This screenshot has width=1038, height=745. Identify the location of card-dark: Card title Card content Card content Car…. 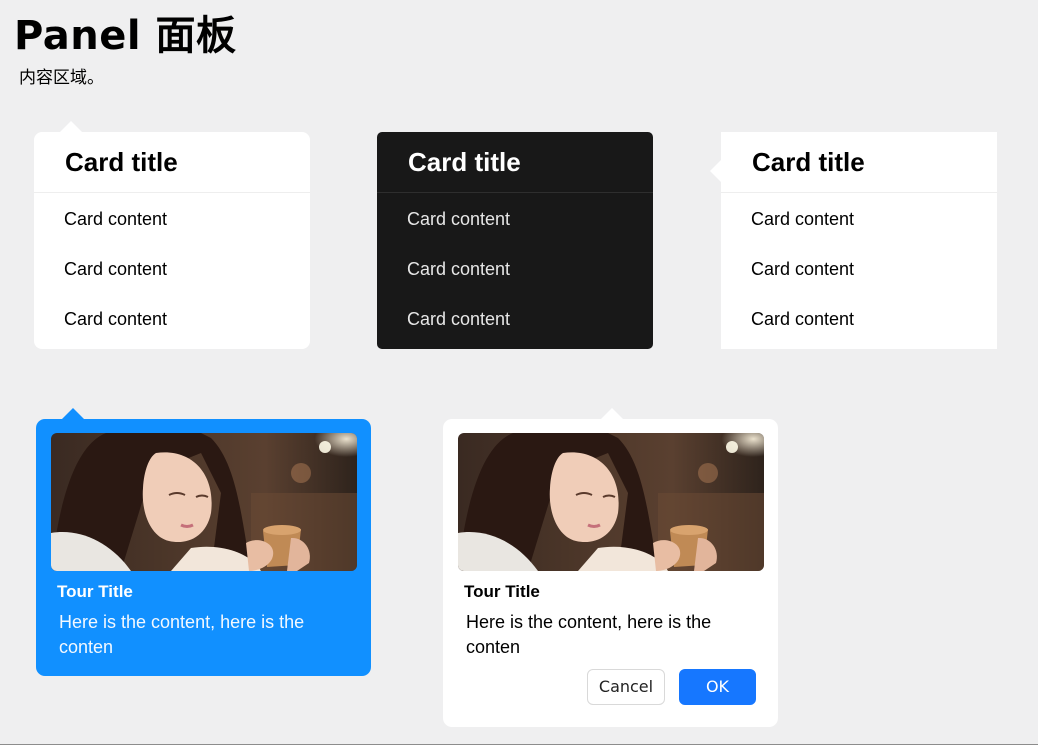
(515, 240).